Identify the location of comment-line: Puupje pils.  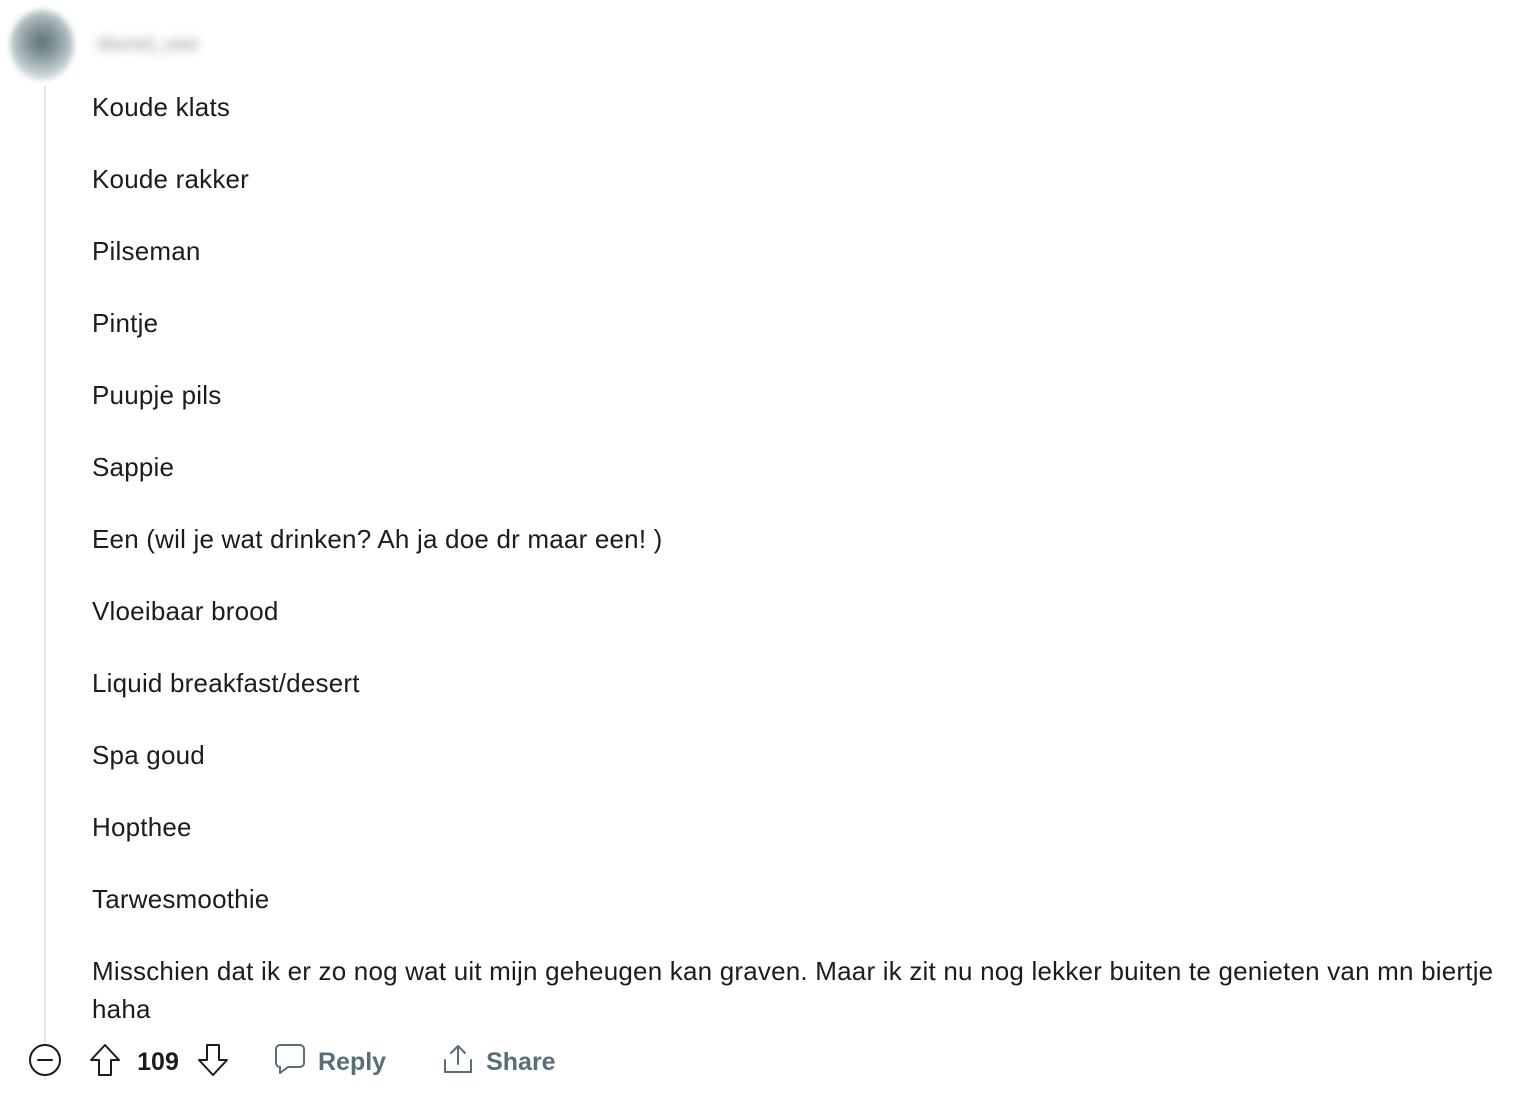
(157, 395).